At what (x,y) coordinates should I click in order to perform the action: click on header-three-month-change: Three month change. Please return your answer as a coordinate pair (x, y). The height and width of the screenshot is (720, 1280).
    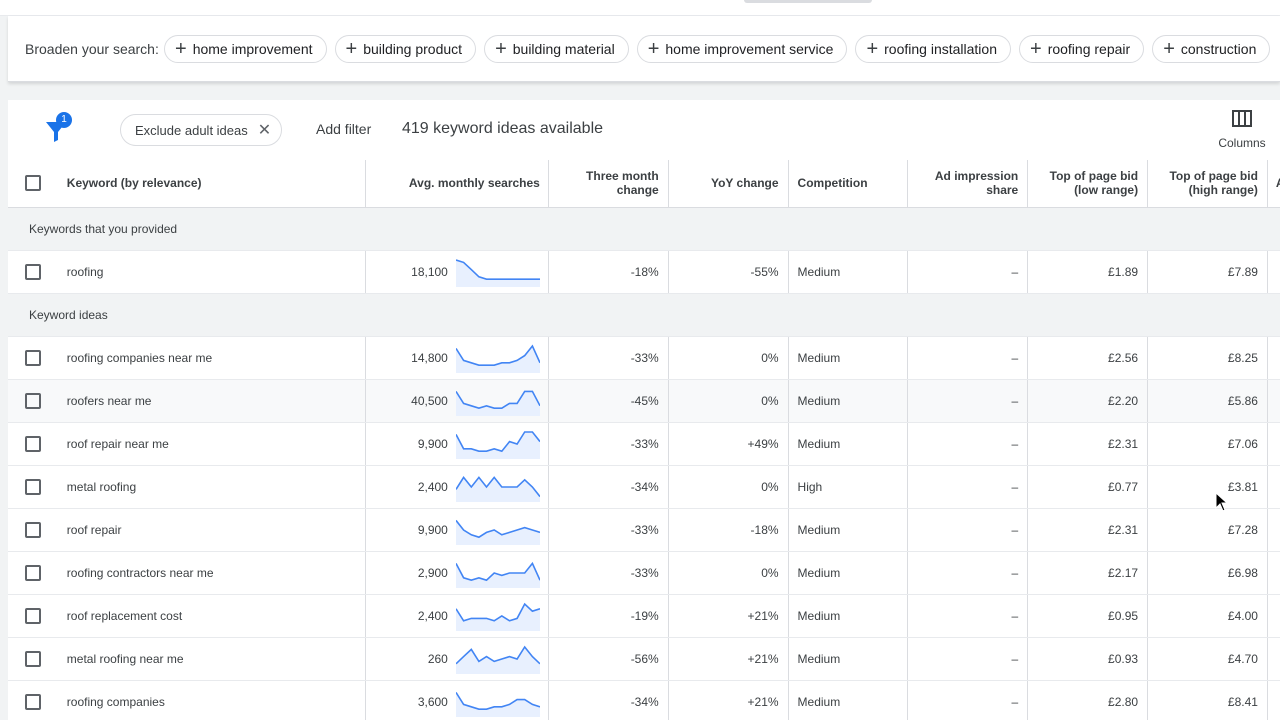
    Looking at the image, I should click on (608, 184).